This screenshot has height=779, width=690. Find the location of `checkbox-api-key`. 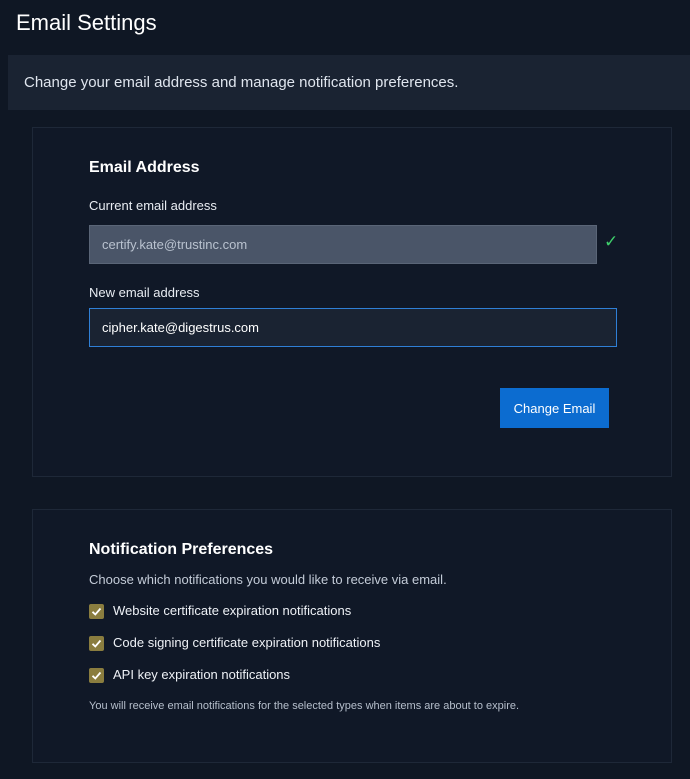

checkbox-api-key is located at coordinates (96, 675).